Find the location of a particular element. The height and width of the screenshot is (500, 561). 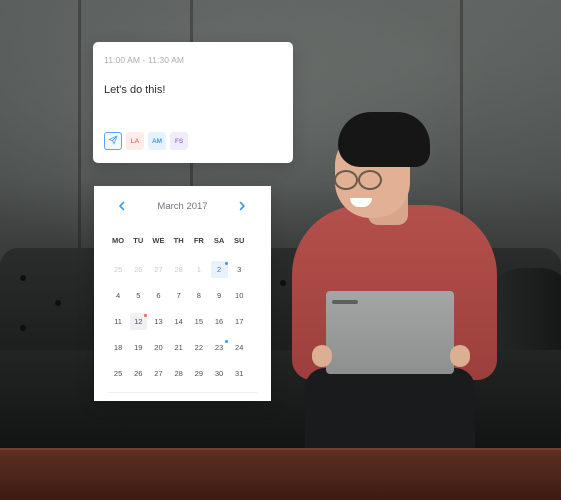

day-number: 8 is located at coordinates (198, 295).